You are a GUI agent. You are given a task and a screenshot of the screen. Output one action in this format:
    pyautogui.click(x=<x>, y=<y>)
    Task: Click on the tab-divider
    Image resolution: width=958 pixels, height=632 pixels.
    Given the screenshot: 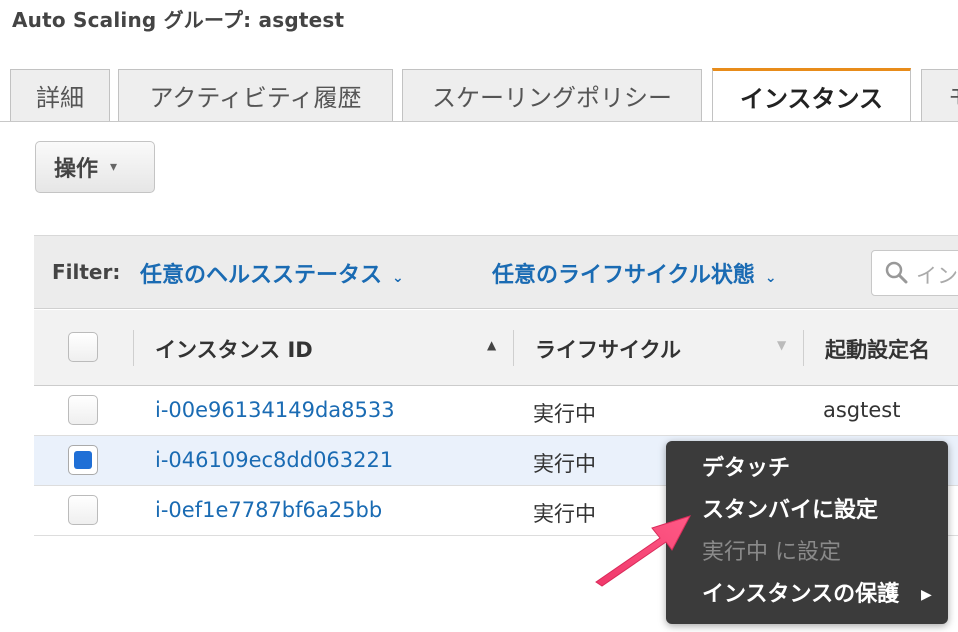 What is the action you would take?
    pyautogui.click(x=479, y=121)
    